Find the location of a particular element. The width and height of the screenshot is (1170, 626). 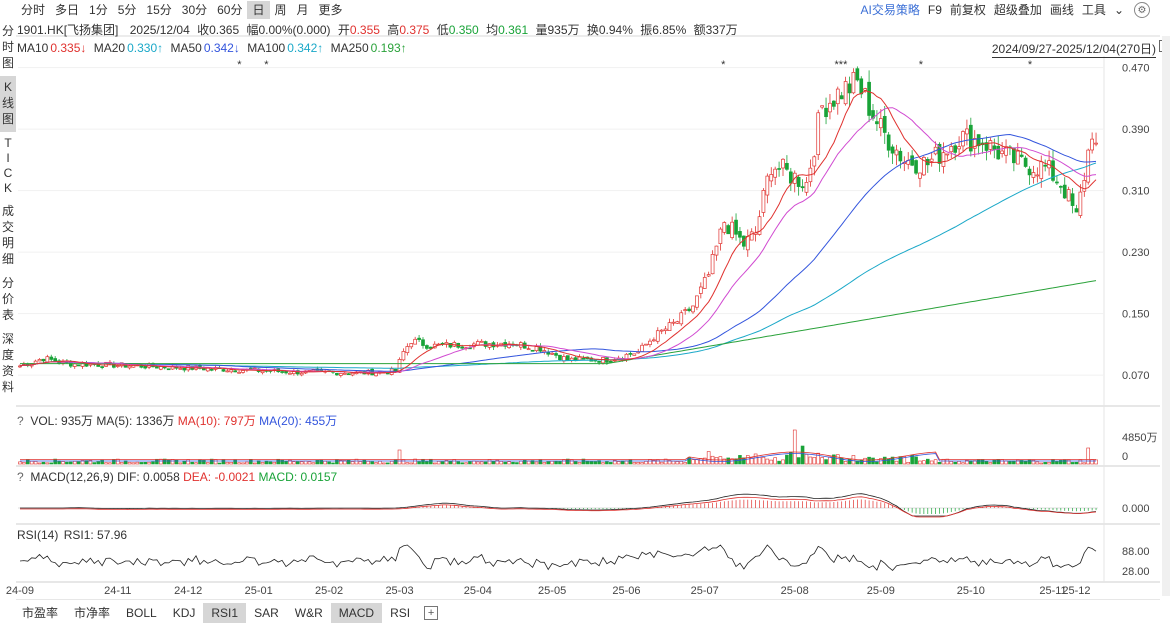

forward-adjust-button: 前复权 is located at coordinates (968, 10).